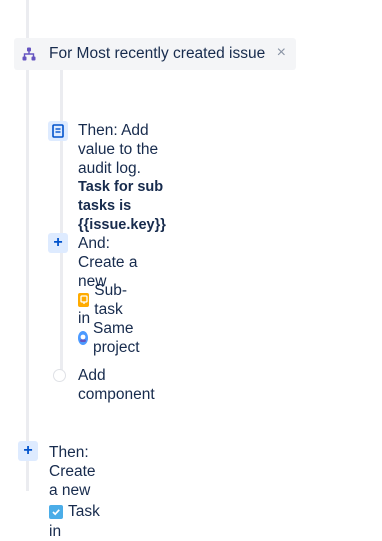 The height and width of the screenshot is (541, 382). I want to click on add-component-label: Add component, so click(116, 385).